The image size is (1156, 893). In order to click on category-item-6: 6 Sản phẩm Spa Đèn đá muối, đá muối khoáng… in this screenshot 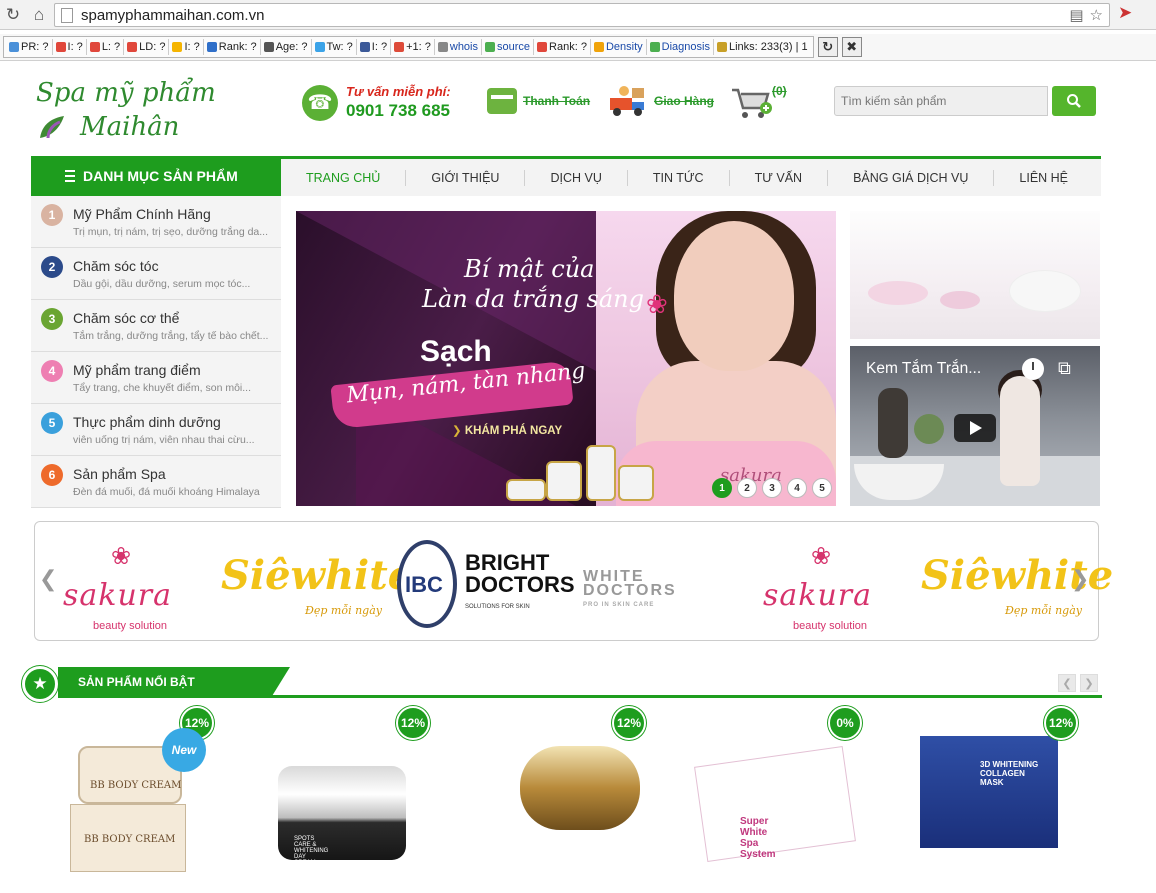, I will do `click(156, 482)`.